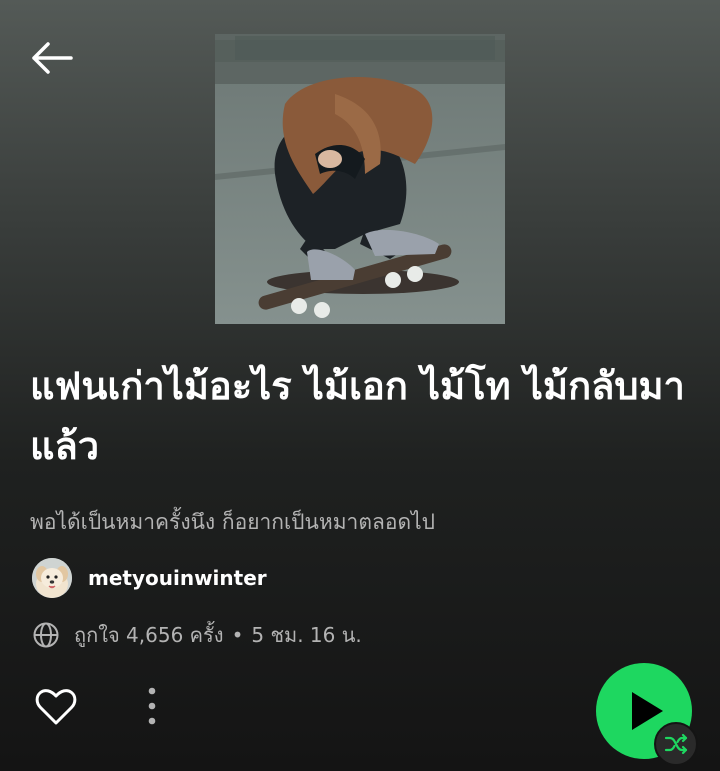 The width and height of the screenshot is (720, 771). I want to click on playlist-description: พอได้เป็นหมาครั้งนึง ก็อยากเป็นหมาตลอดไป, so click(232, 522).